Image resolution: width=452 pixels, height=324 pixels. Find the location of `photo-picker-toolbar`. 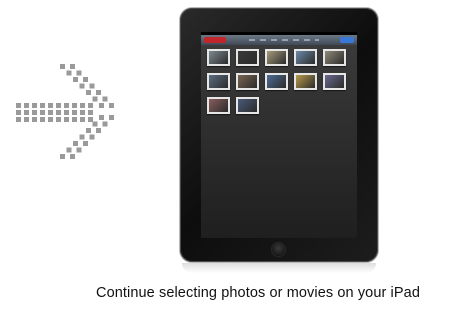

photo-picker-toolbar is located at coordinates (279, 40).